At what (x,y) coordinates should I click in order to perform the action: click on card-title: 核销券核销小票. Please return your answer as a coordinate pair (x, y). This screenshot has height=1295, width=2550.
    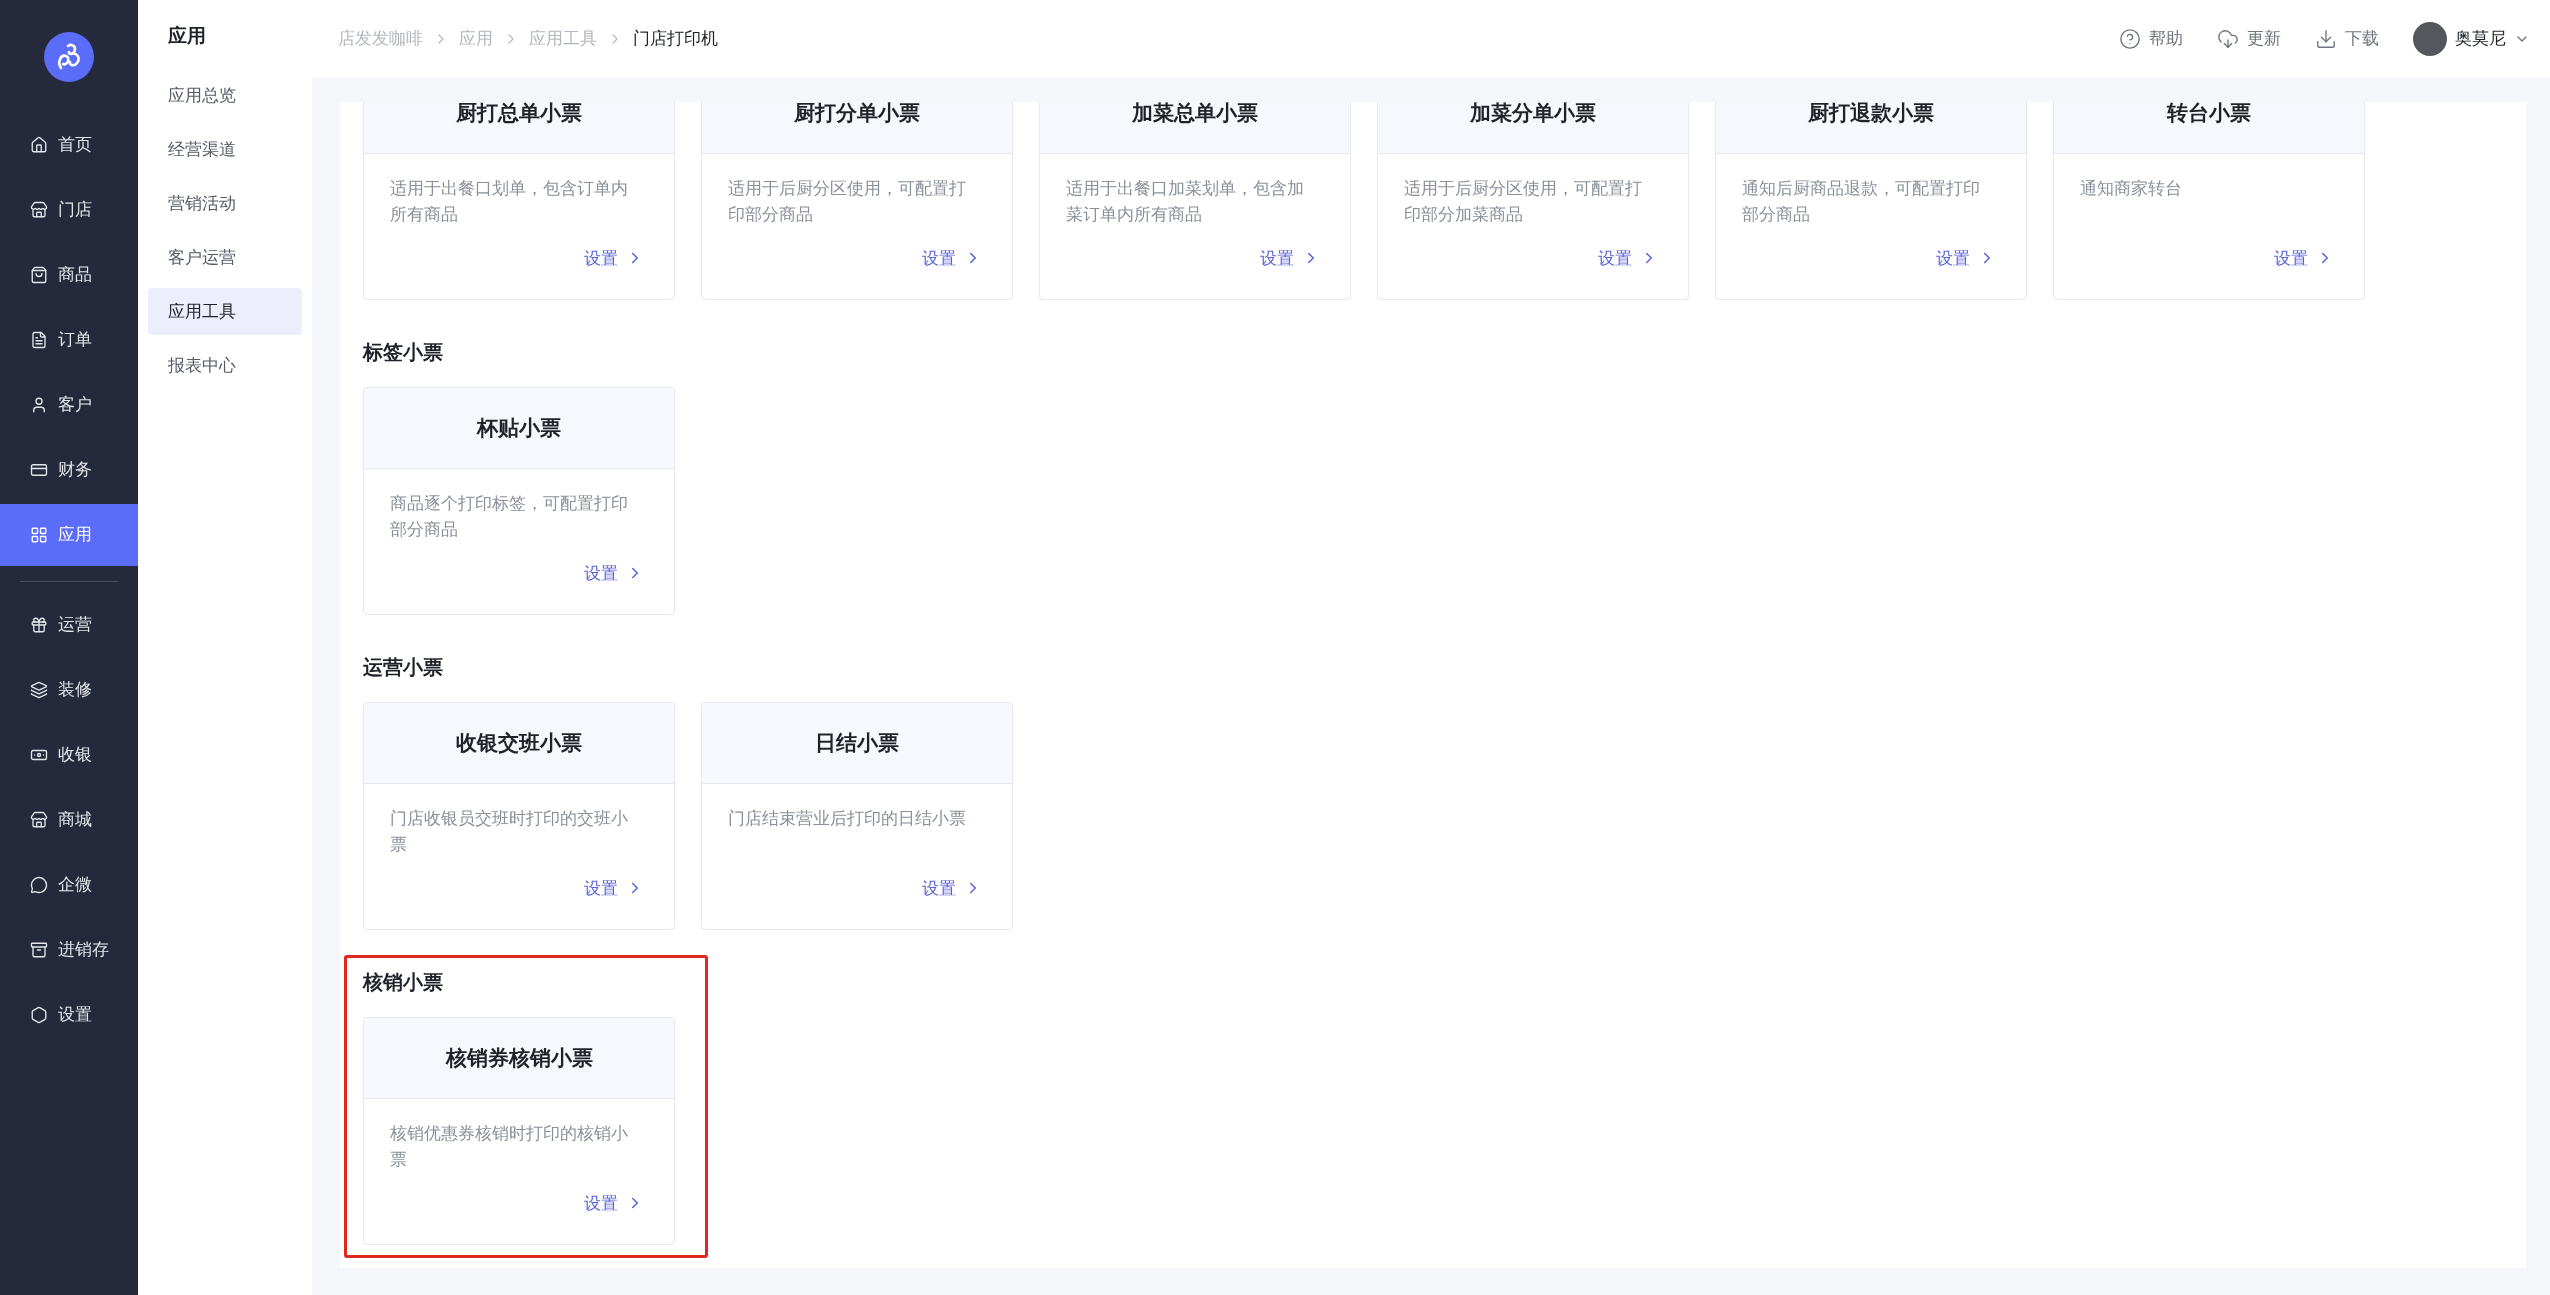
    Looking at the image, I should click on (519, 1058).